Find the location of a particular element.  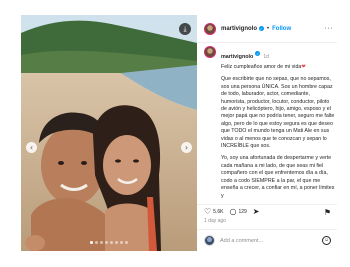

comment-button: ○ 129 is located at coordinates (238, 211).